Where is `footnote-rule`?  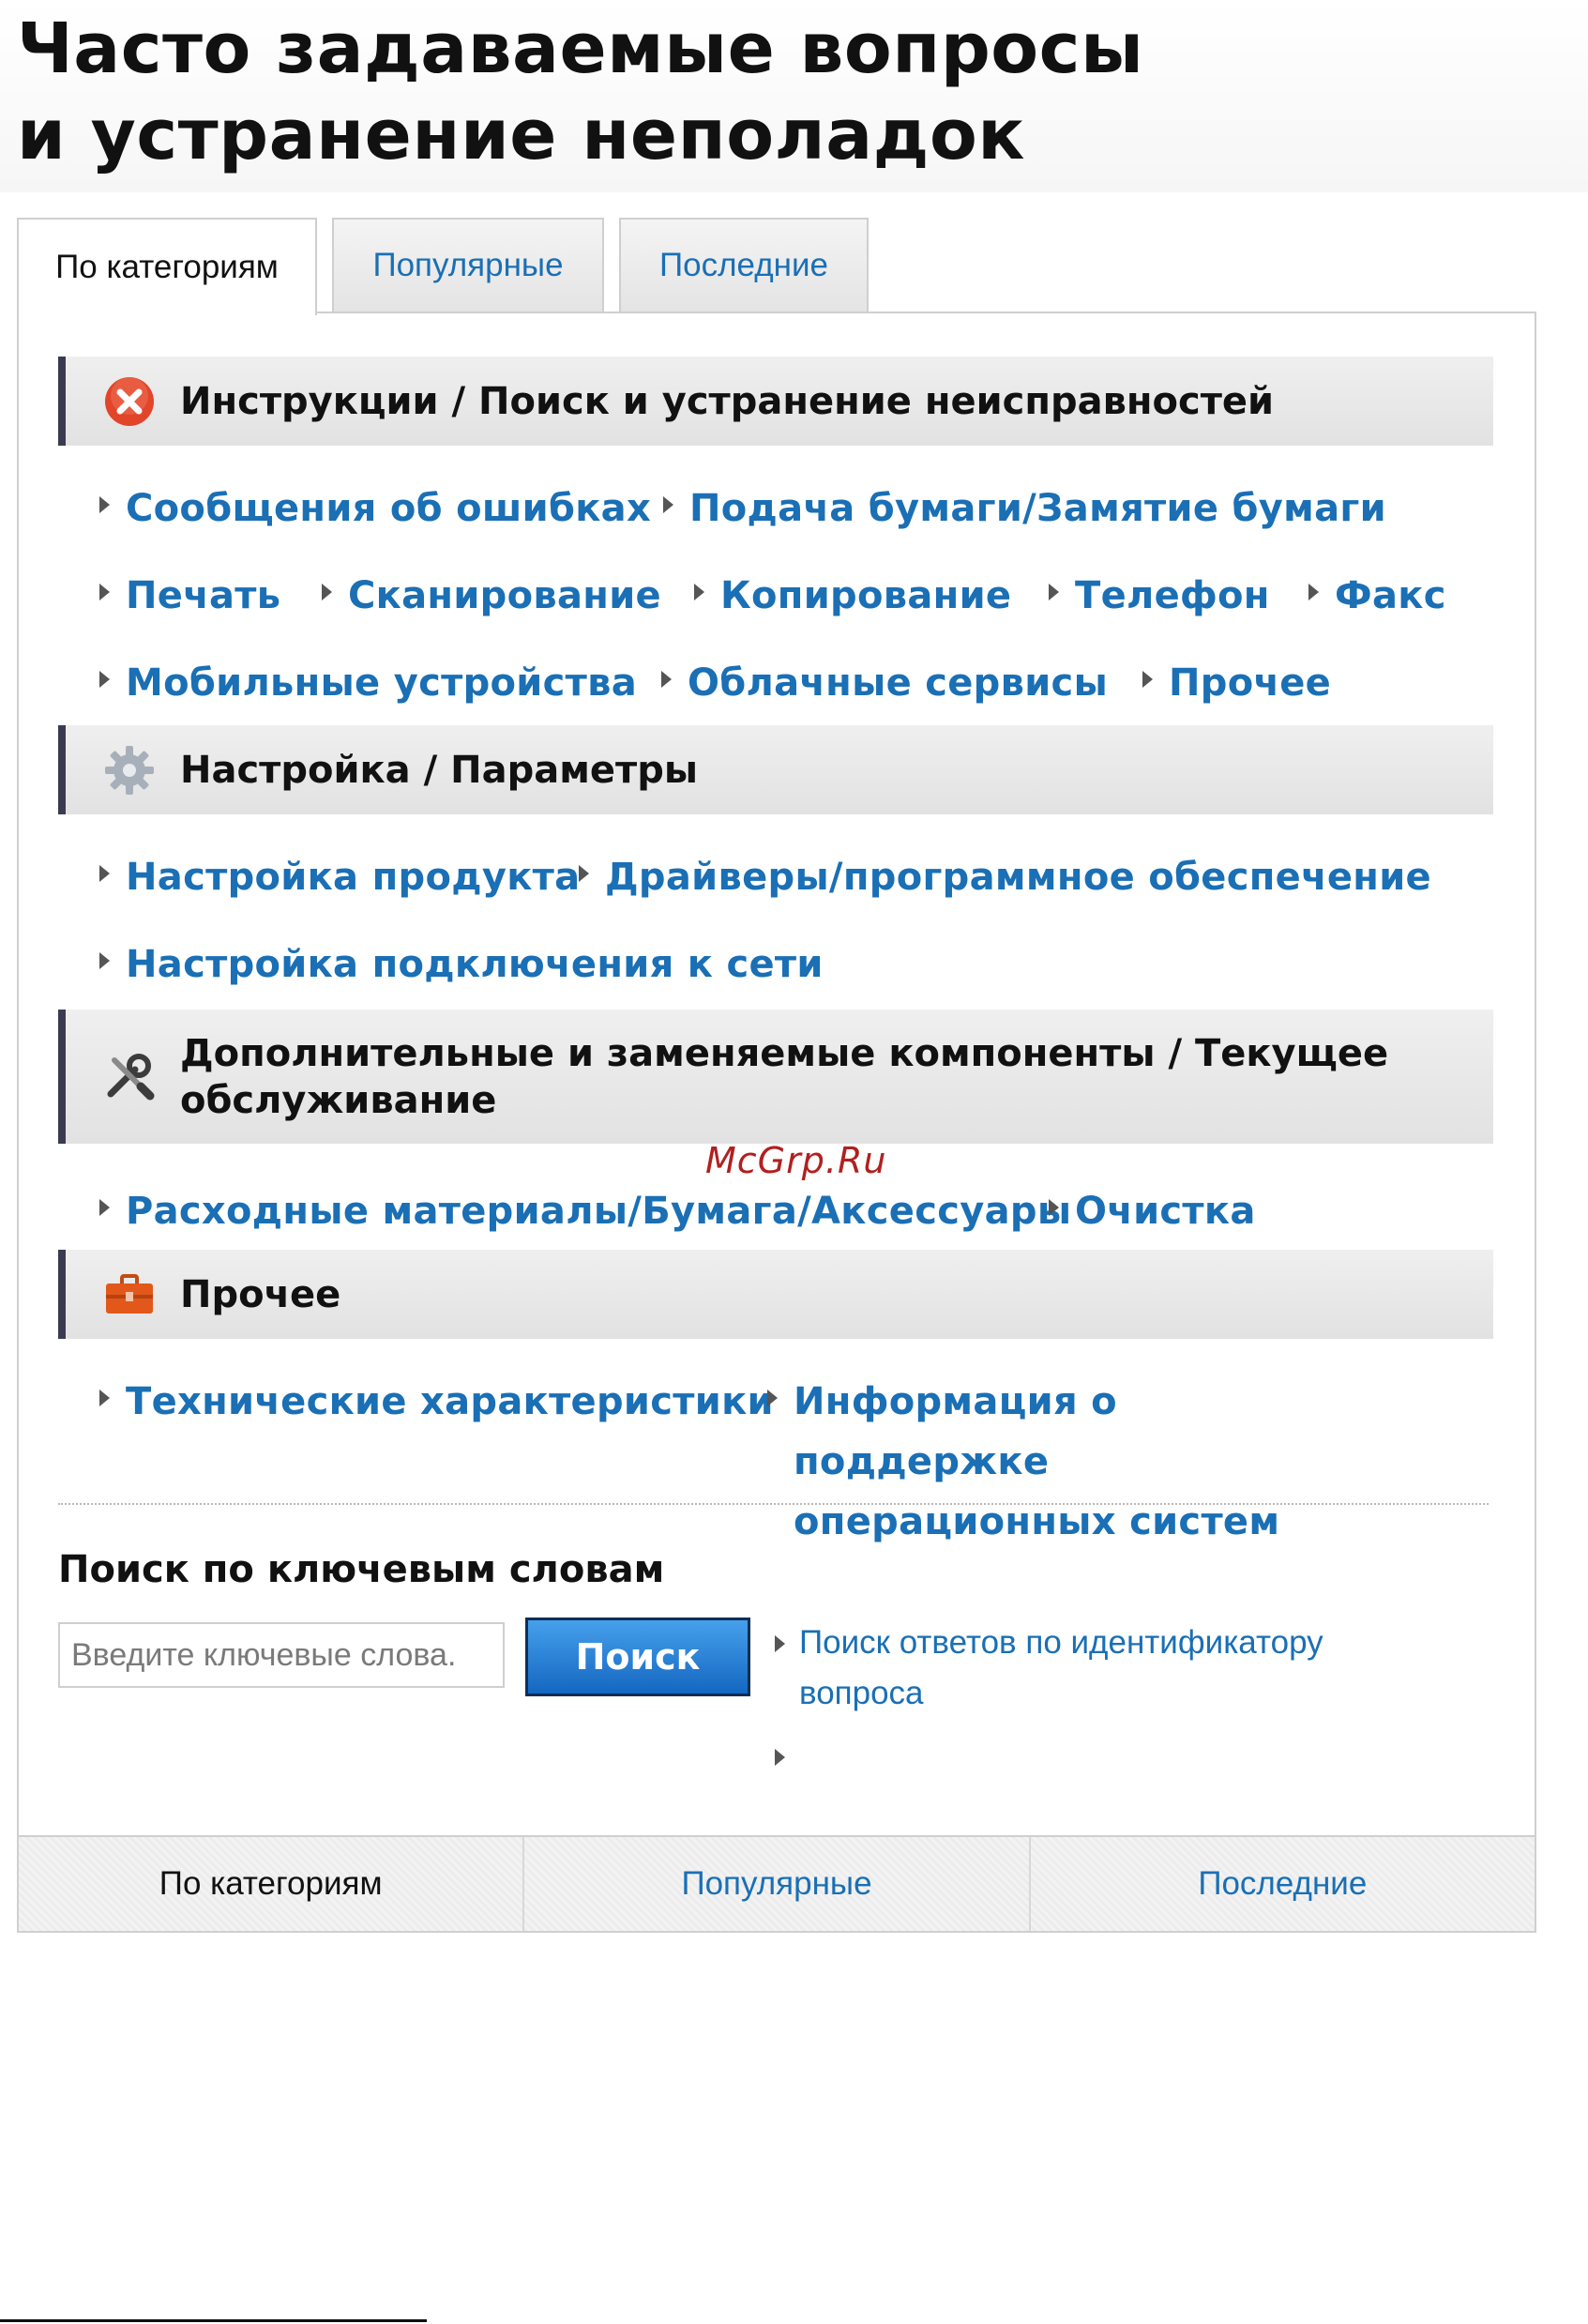
footnote-rule is located at coordinates (213, 2320).